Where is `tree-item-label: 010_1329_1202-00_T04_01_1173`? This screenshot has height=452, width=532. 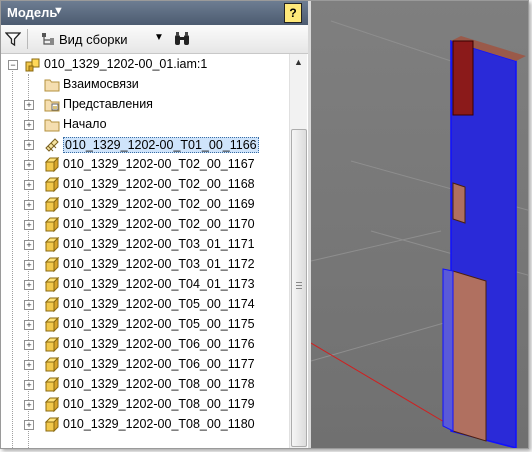
tree-item-label: 010_1329_1202-00_T04_01_1173 is located at coordinates (159, 284).